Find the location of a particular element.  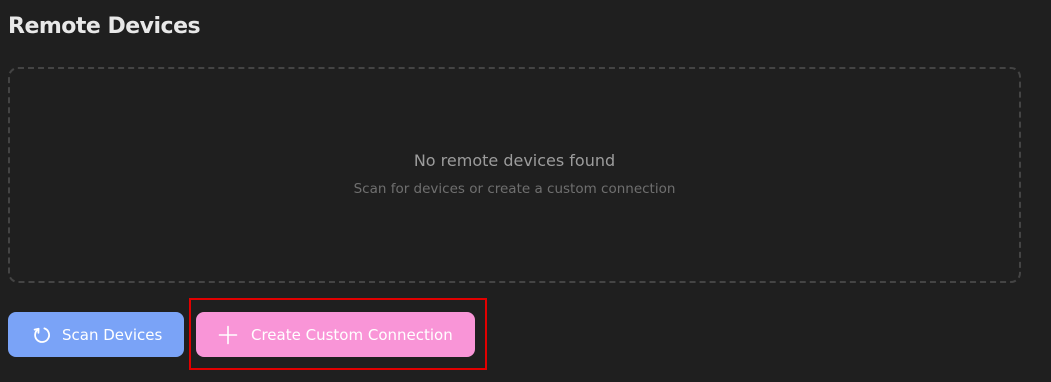

plus-icon is located at coordinates (228, 335).